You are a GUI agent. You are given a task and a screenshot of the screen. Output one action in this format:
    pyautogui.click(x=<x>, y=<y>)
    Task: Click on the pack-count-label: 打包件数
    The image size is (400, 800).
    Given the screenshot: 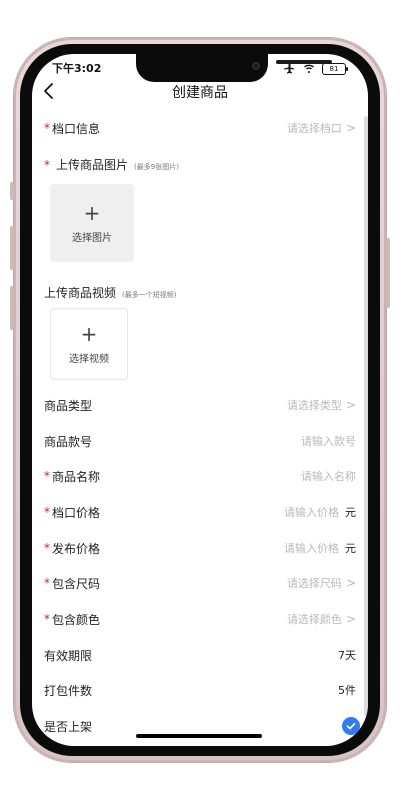 What is the action you would take?
    pyautogui.click(x=68, y=690)
    